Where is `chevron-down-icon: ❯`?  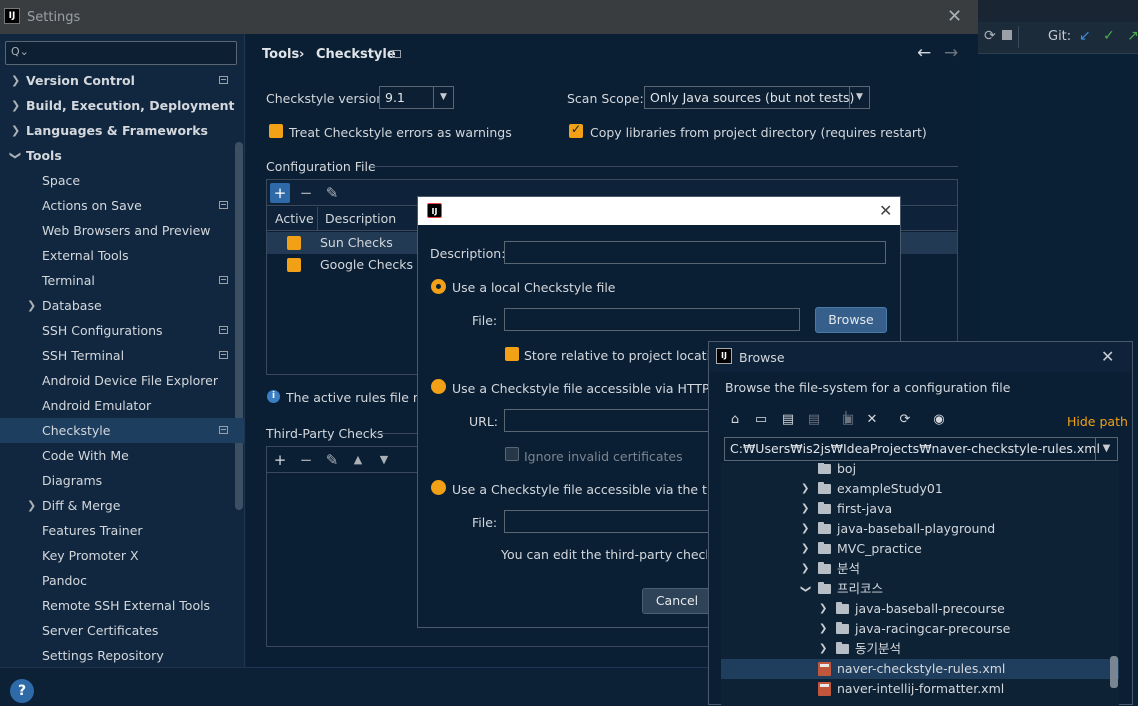
chevron-down-icon: ❯ is located at coordinates (805, 589).